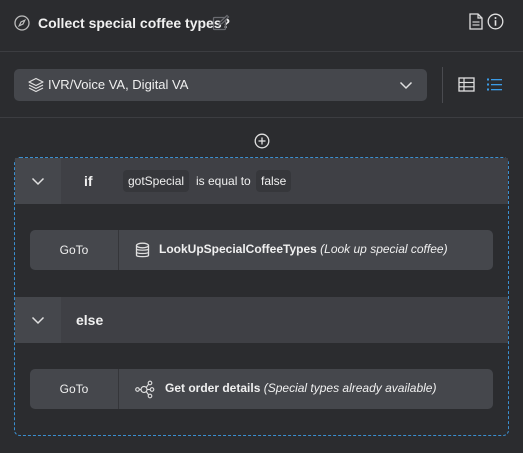  Describe the element at coordinates (22, 23) in the screenshot. I see `compass-icon` at that location.